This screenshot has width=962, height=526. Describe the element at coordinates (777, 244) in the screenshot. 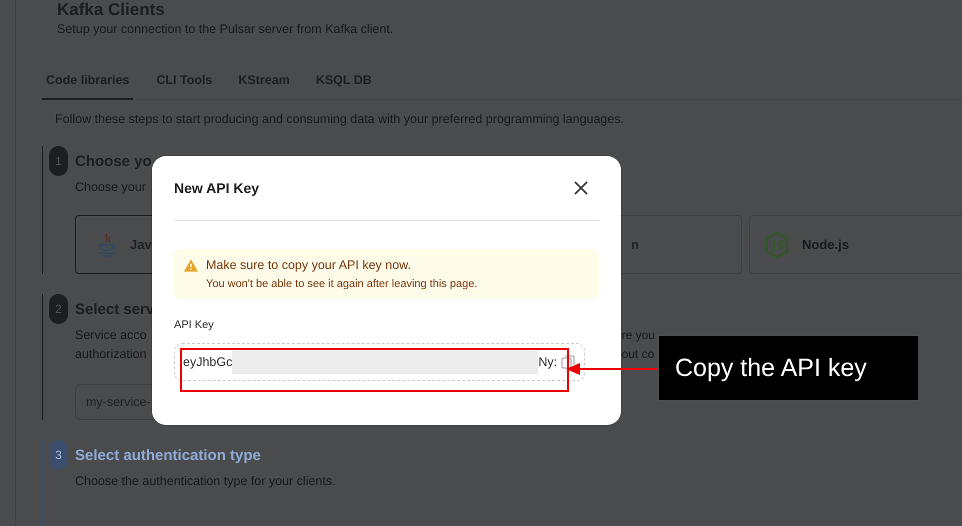

I see `hexagon-logo-icon` at that location.